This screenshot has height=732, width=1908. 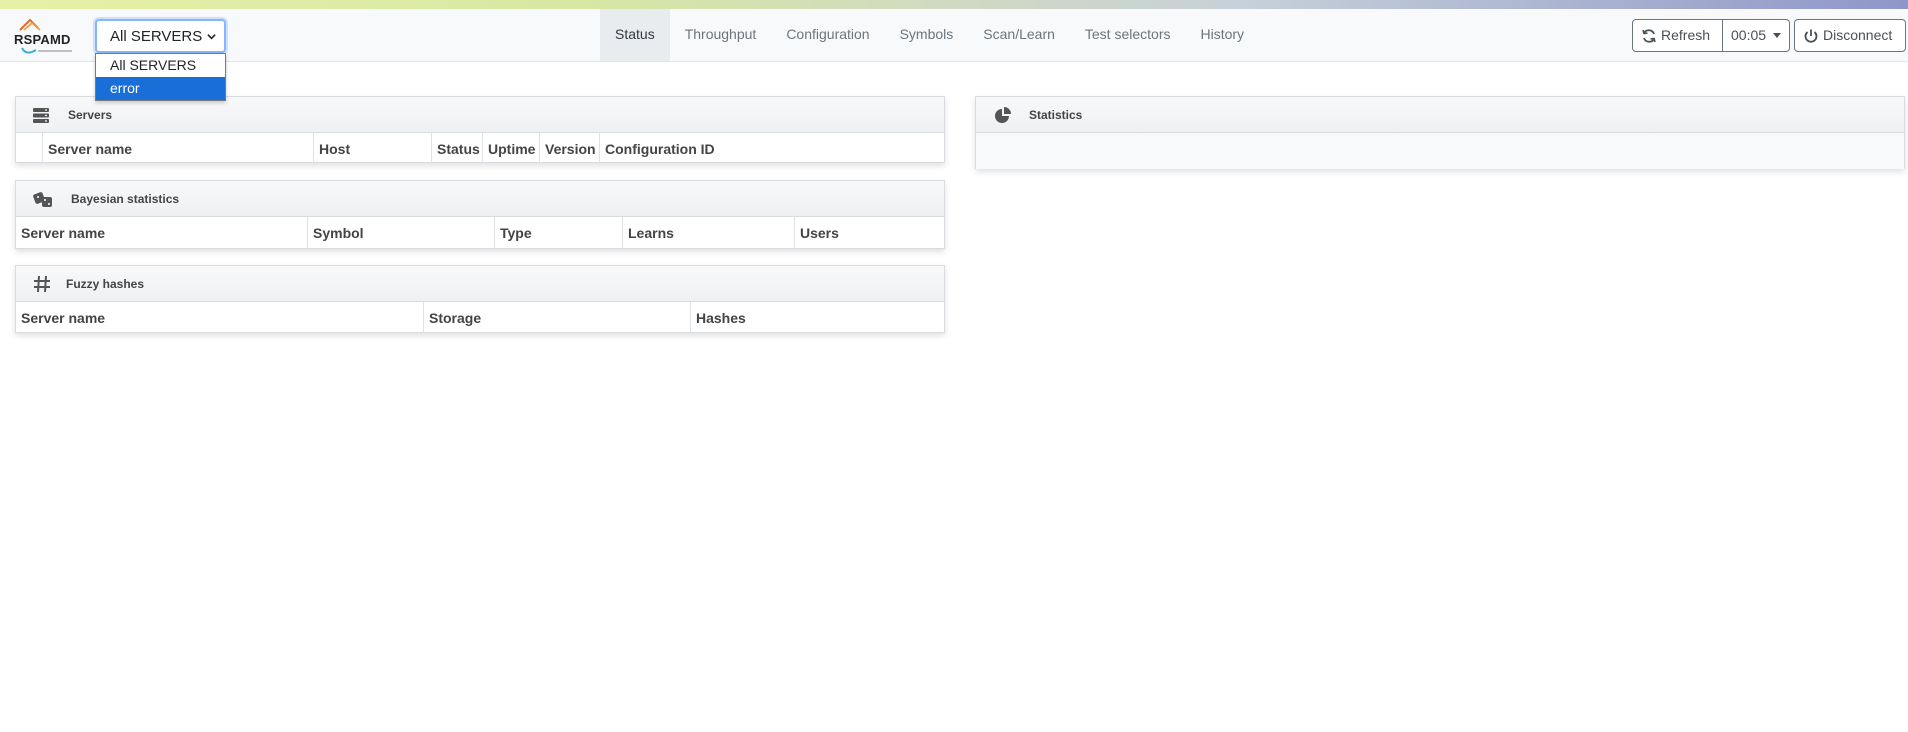 What do you see at coordinates (1777, 35) in the screenshot?
I see `caret-down-icon` at bounding box center [1777, 35].